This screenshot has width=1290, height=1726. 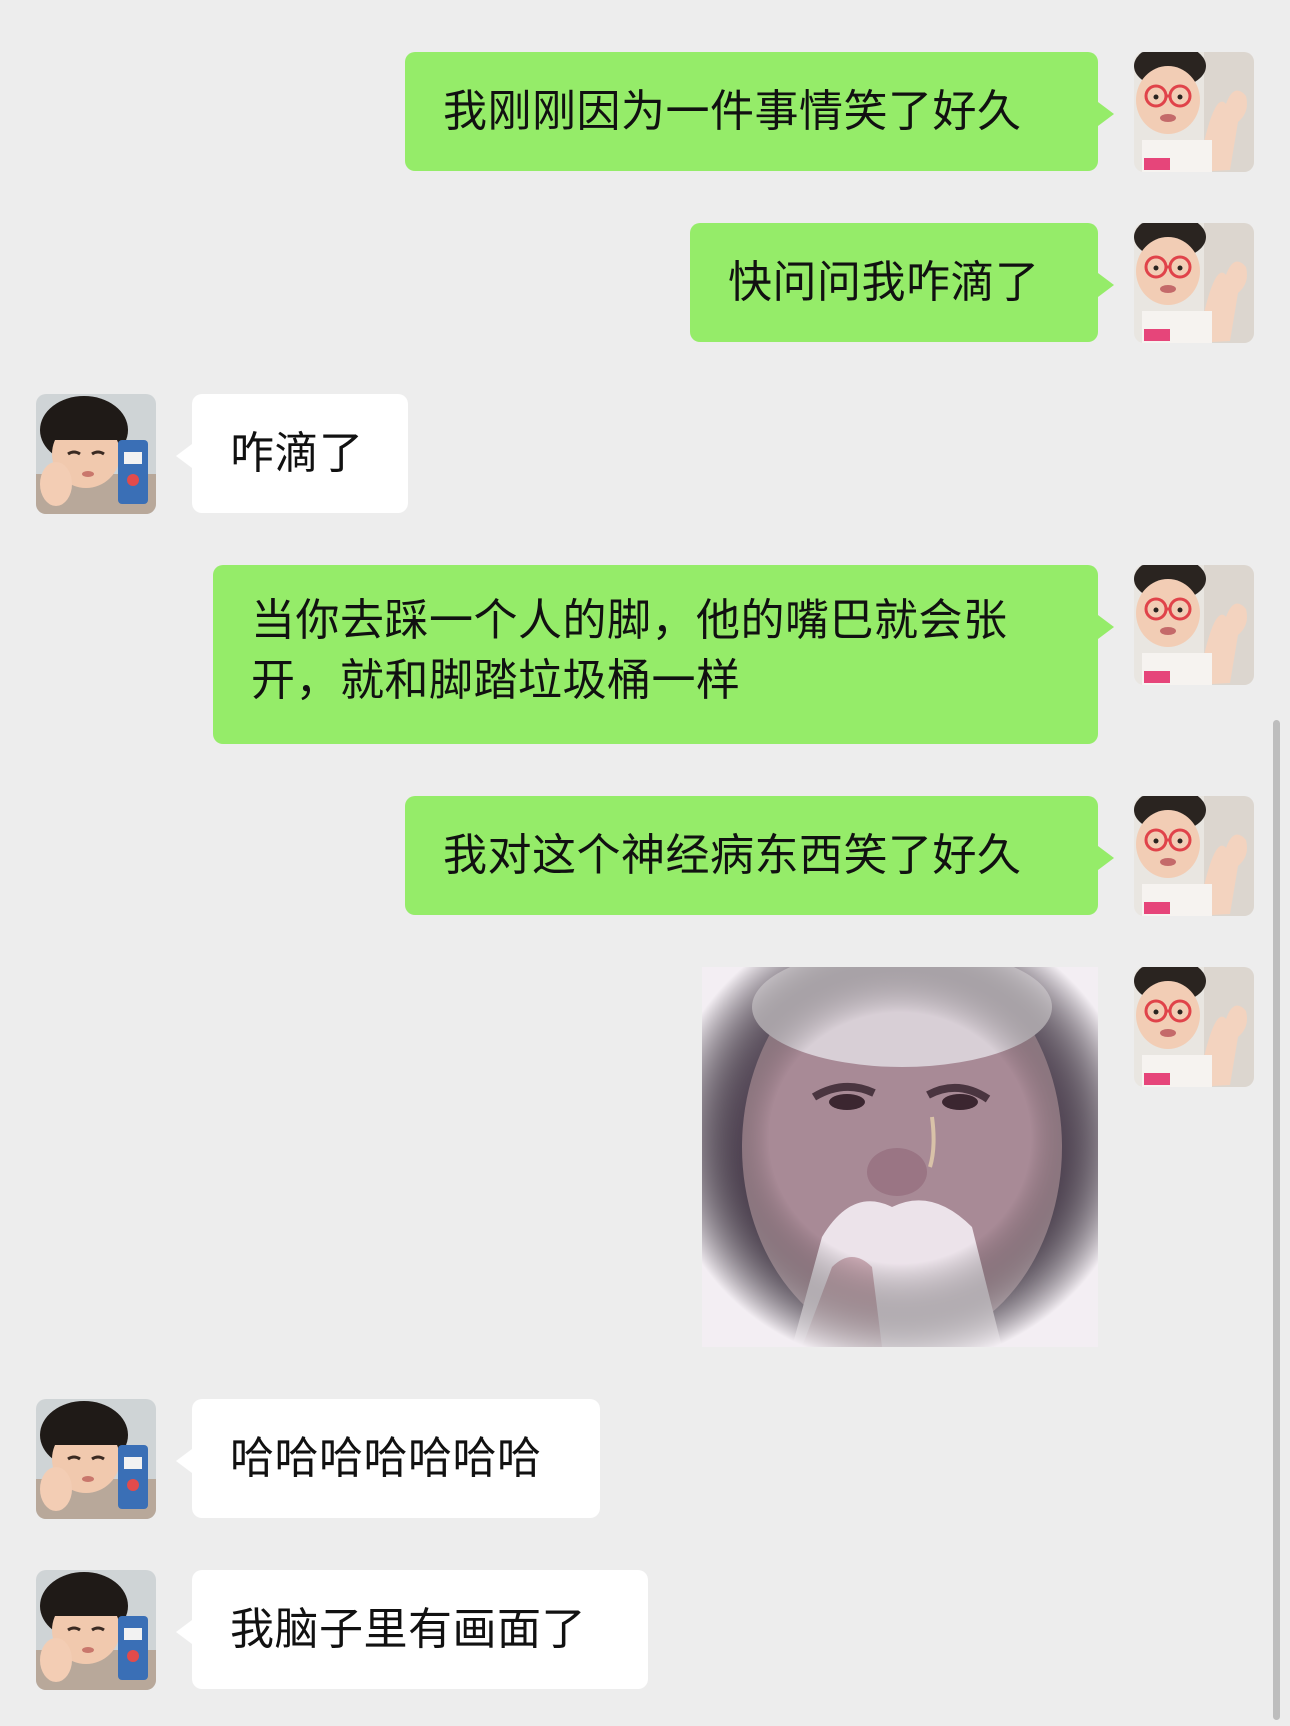 I want to click on crying-man-sticker-icon, so click(x=900, y=1157).